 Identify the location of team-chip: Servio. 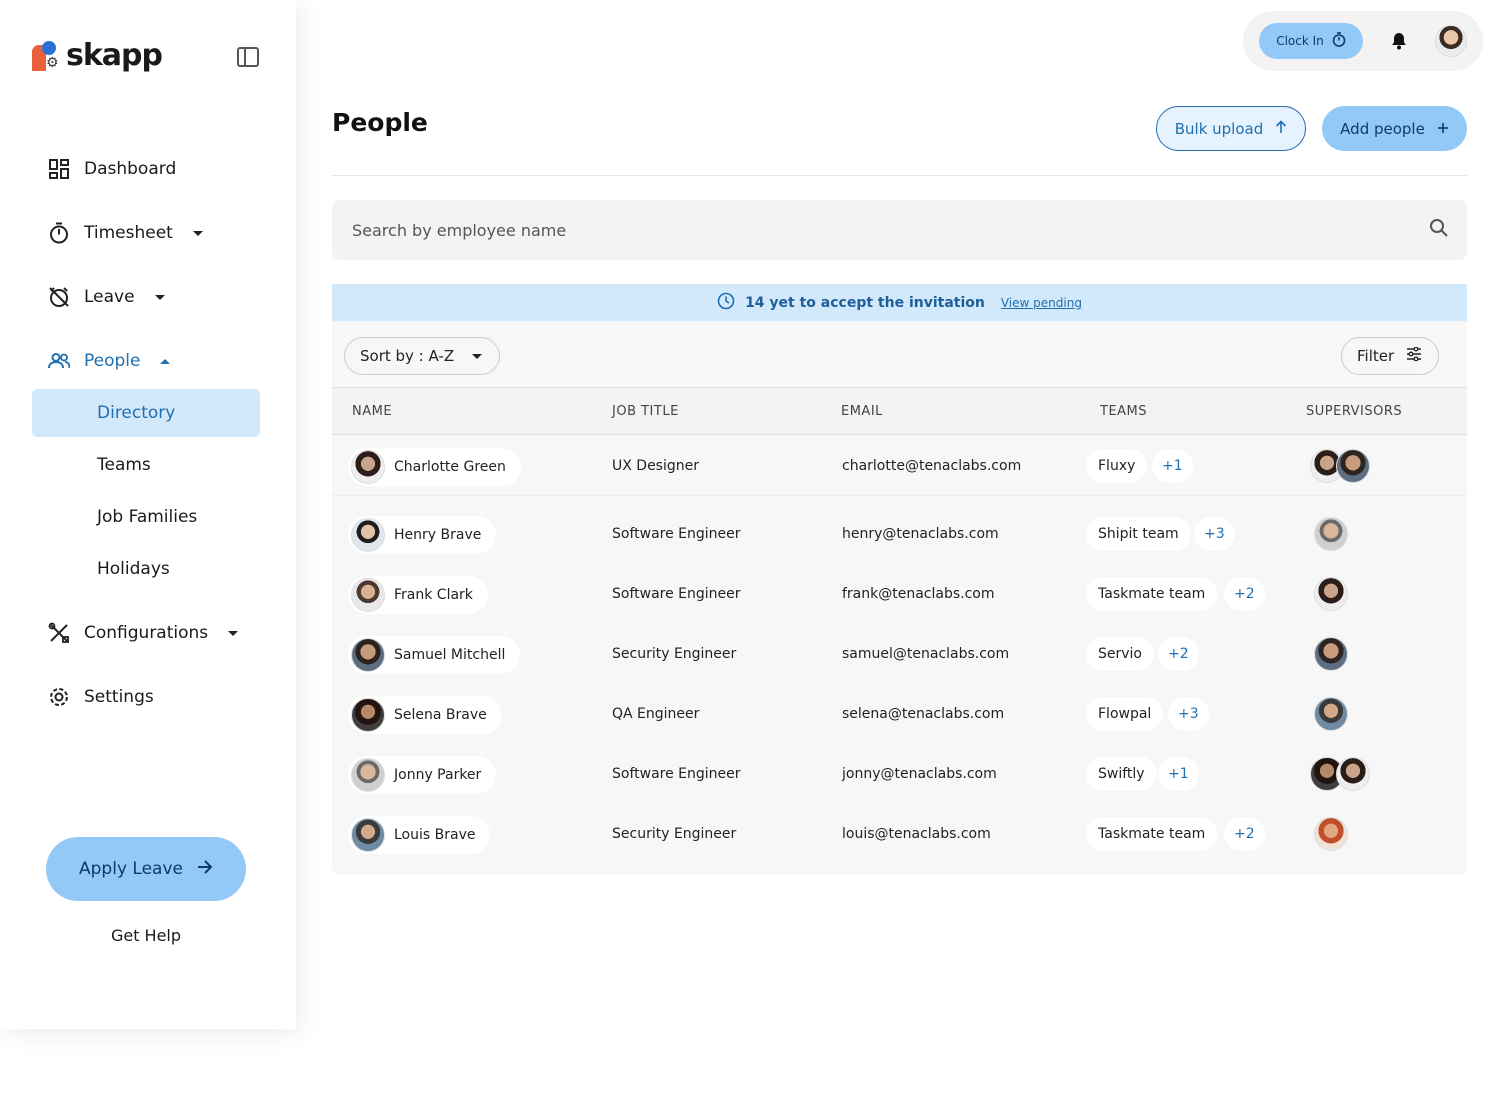
(1120, 654).